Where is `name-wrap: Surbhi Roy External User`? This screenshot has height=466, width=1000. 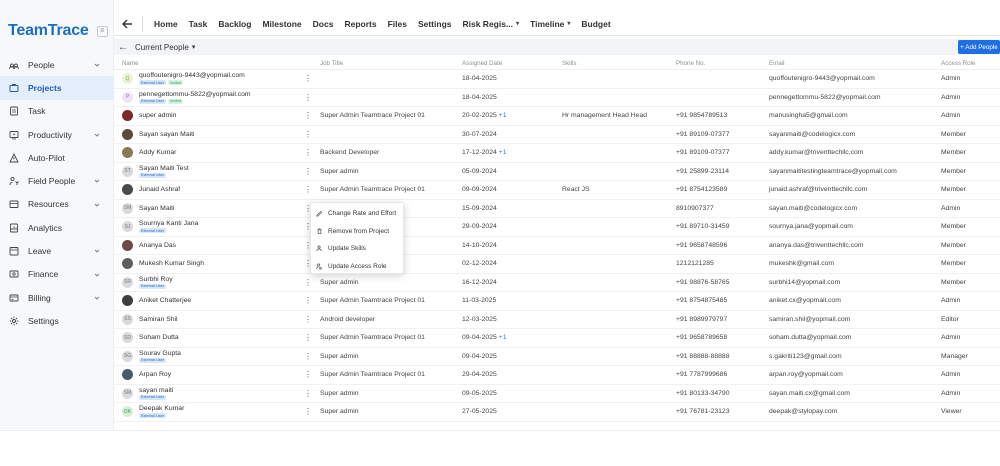
name-wrap: Surbhi Roy External User is located at coordinates (156, 282).